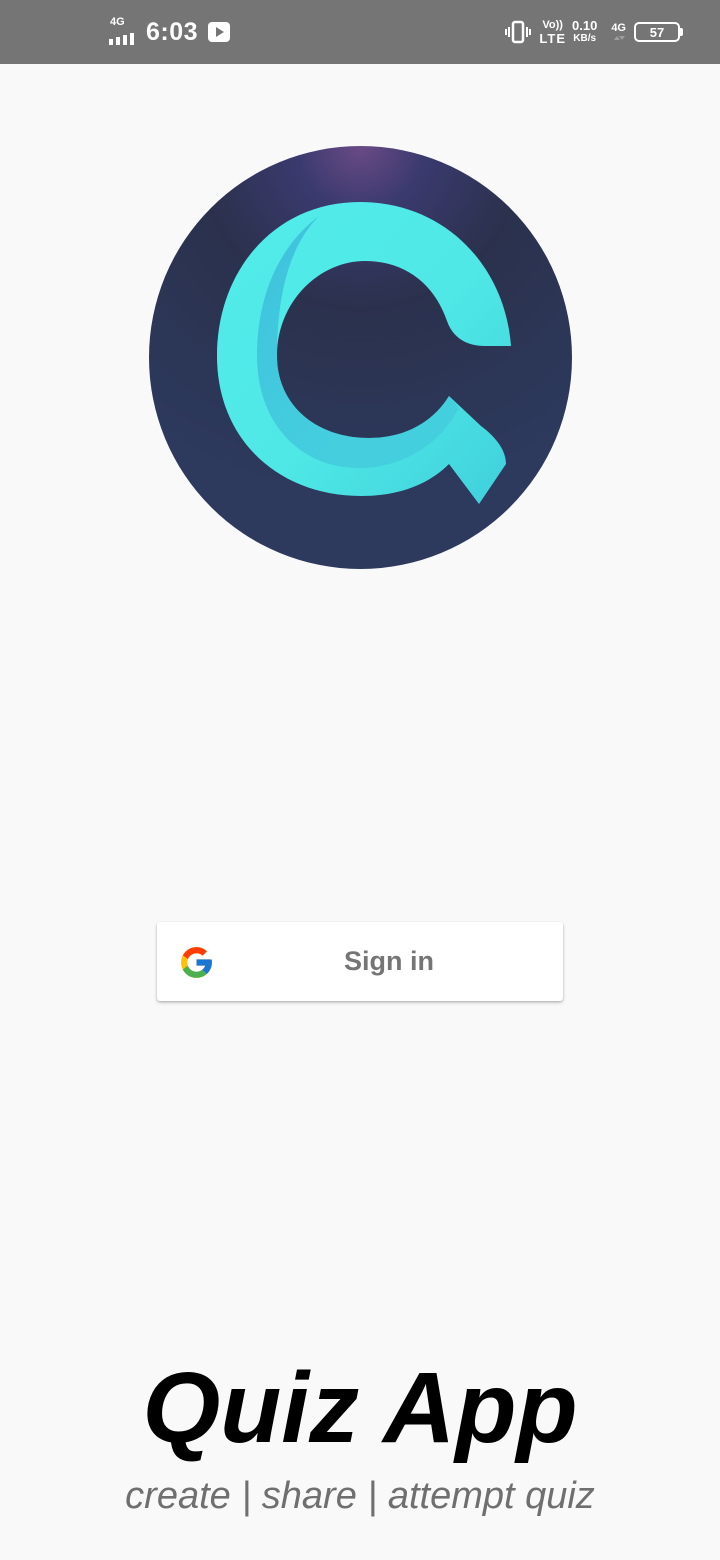 Image resolution: width=720 pixels, height=1560 pixels. Describe the element at coordinates (123, 32) in the screenshot. I see `signal-bars-icon: 4G` at that location.